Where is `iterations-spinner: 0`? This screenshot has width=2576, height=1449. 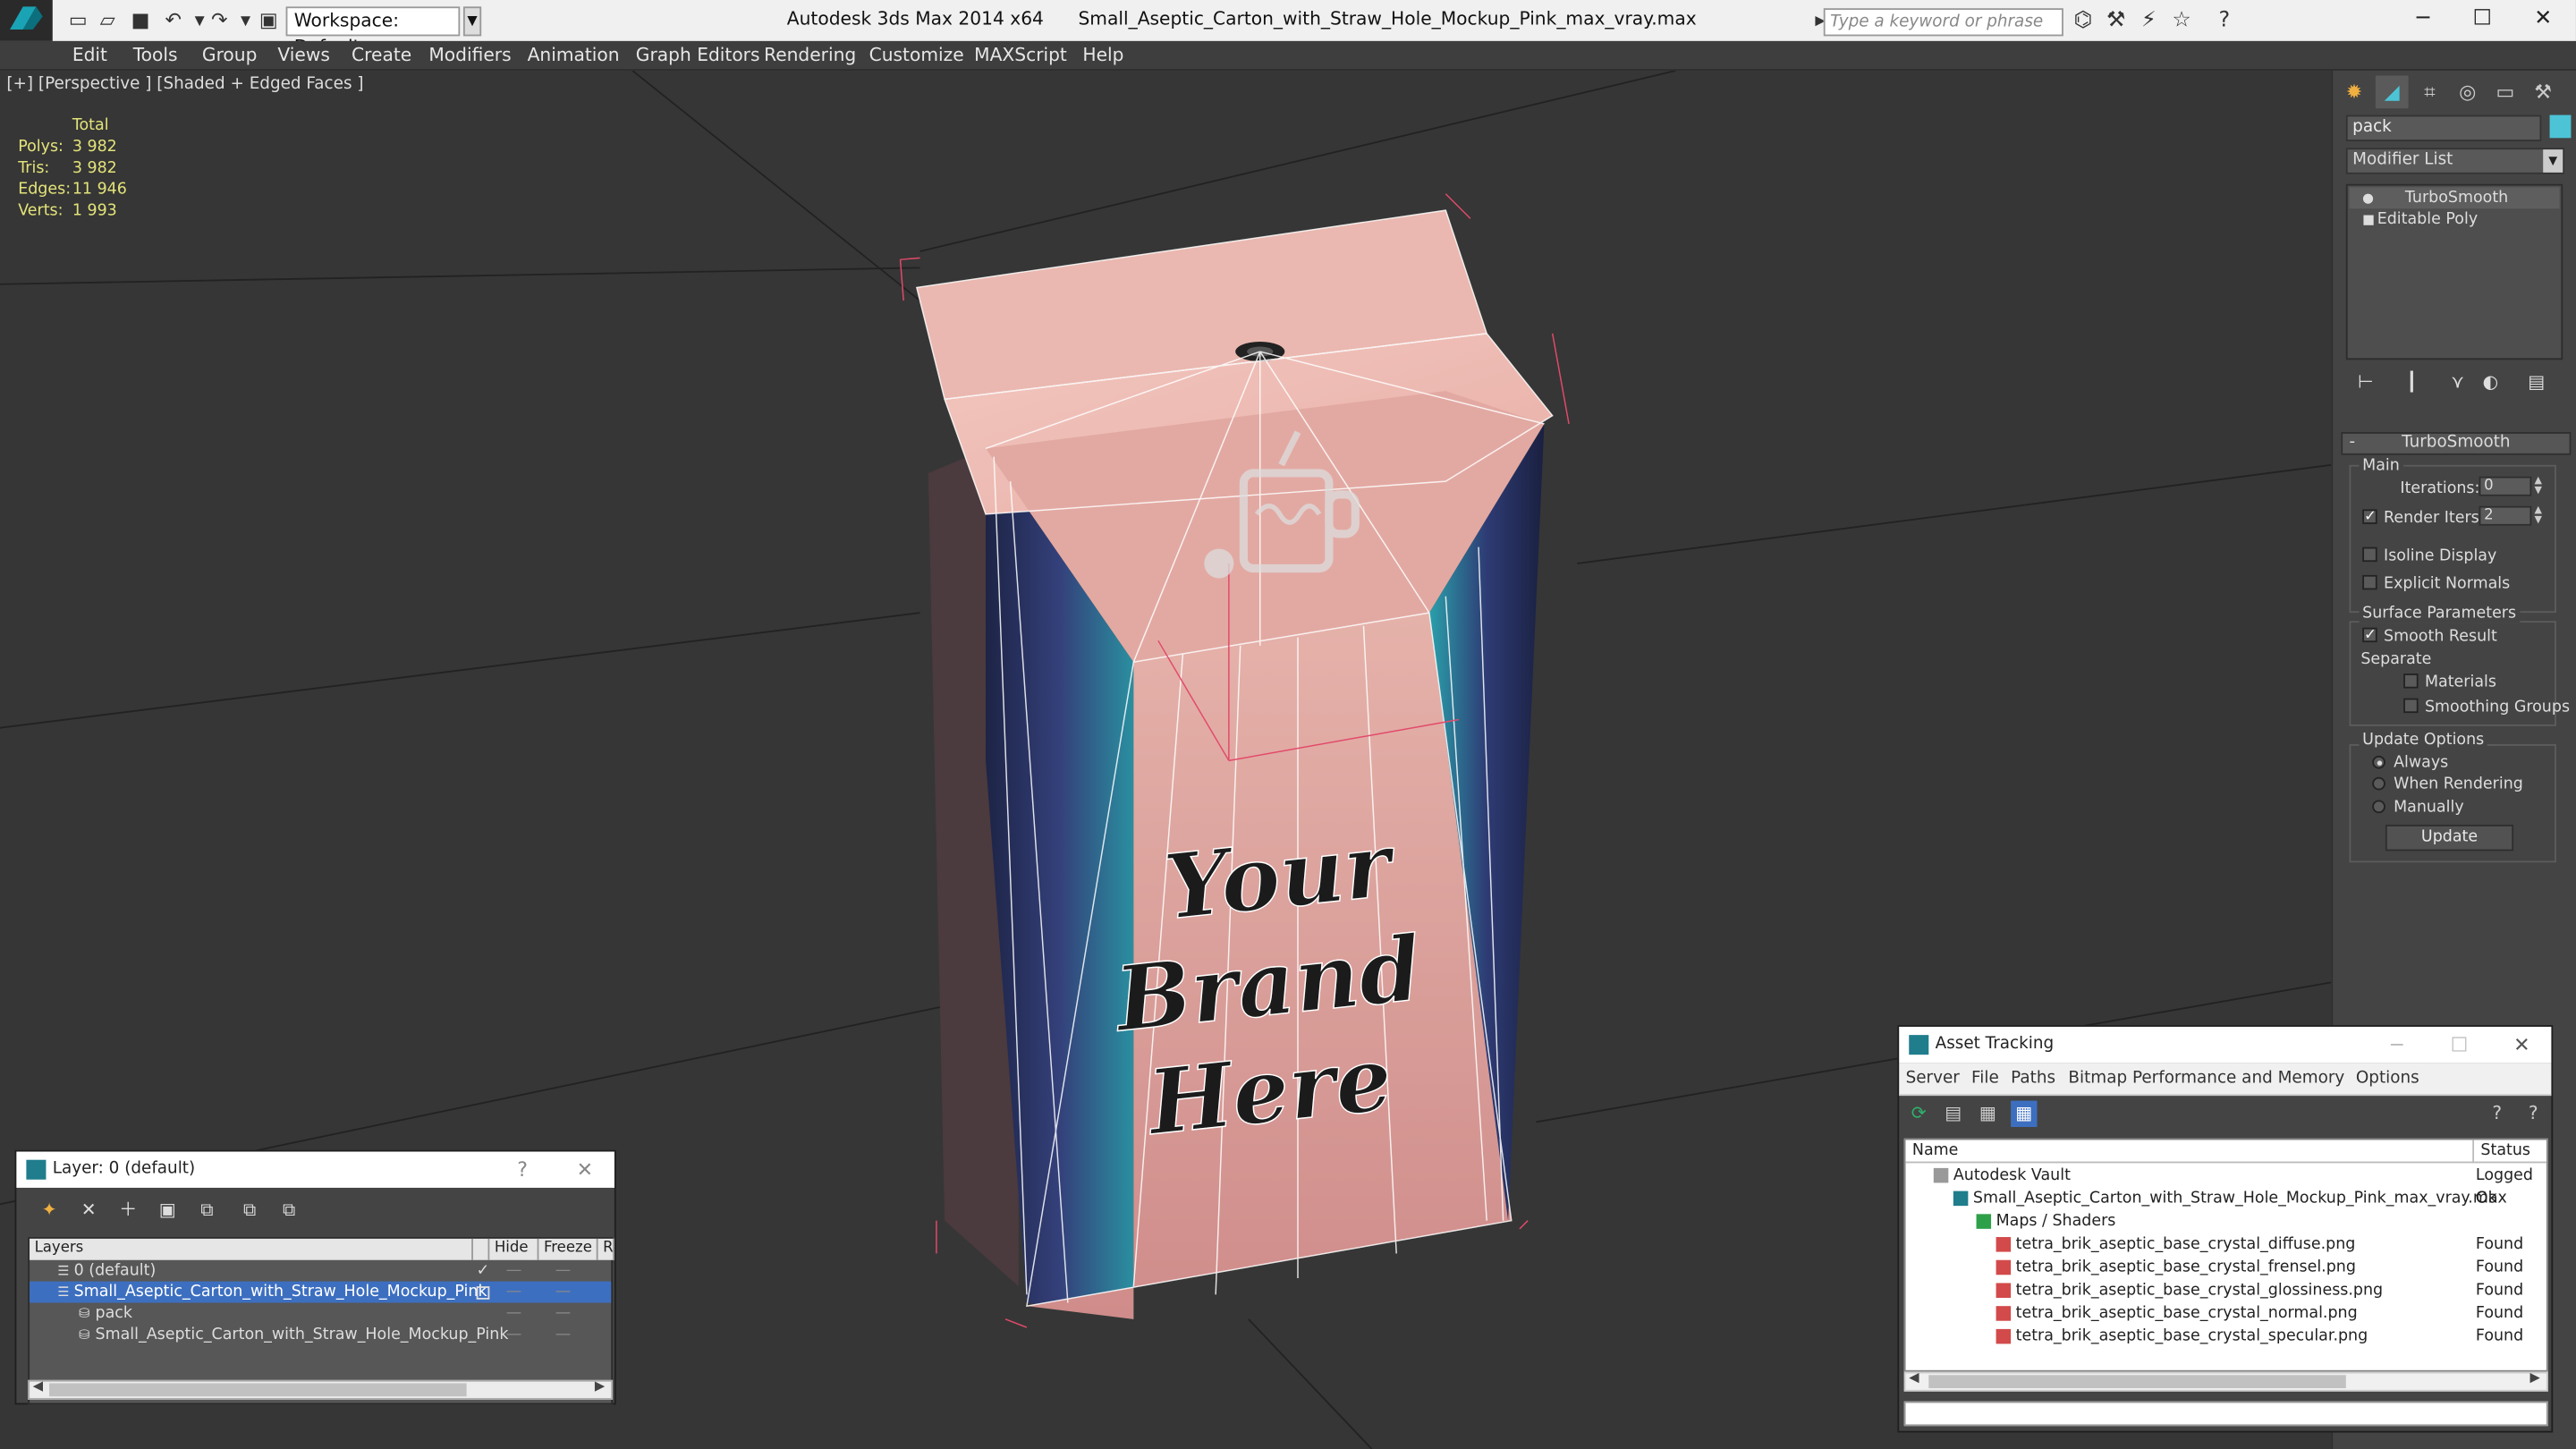 iterations-spinner: 0 is located at coordinates (2505, 486).